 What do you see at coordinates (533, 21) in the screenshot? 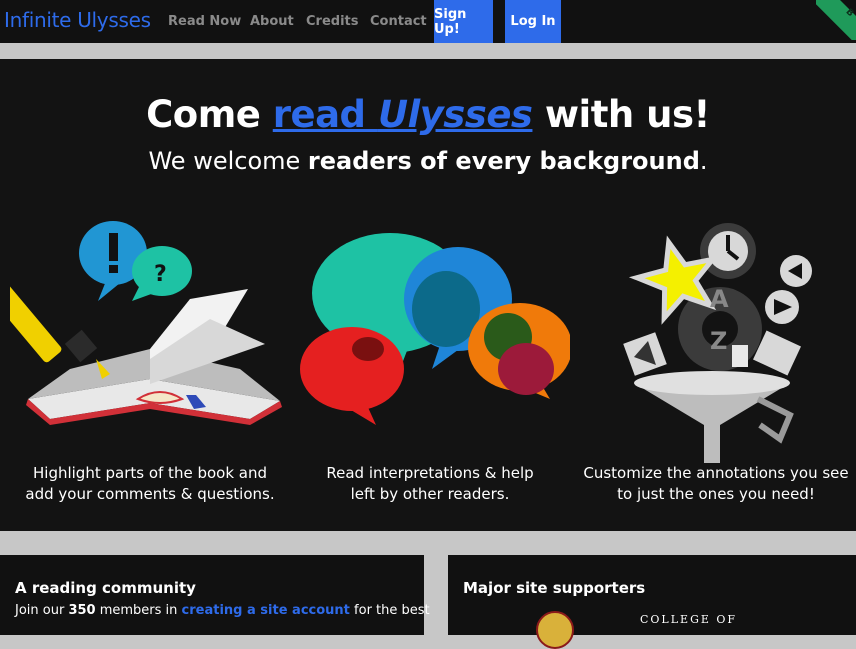
I see `login-button: Log In` at bounding box center [533, 21].